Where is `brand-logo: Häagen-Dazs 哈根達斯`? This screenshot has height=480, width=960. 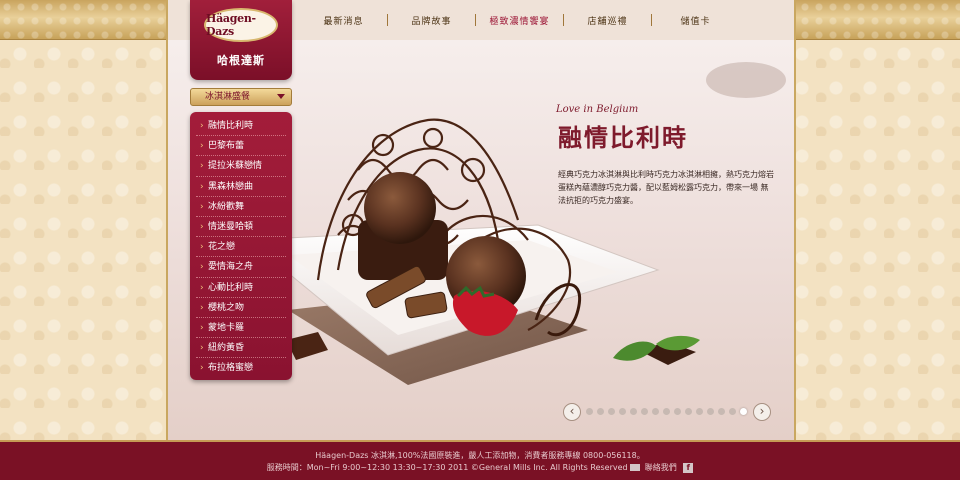
brand-logo: Häagen-Dazs 哈根達斯 is located at coordinates (241, 40).